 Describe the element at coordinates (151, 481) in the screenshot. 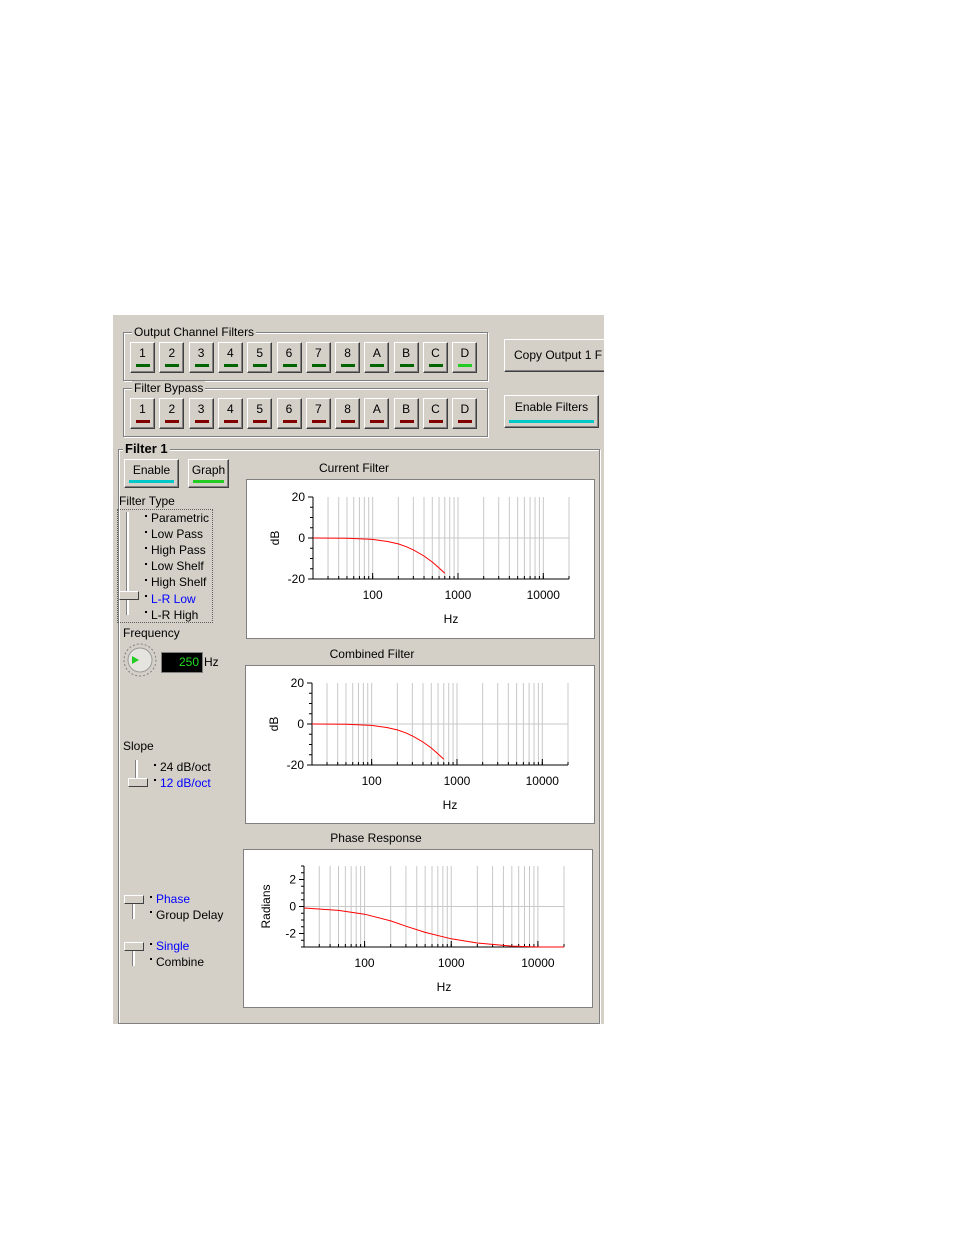

I see `enable-indicator` at that location.